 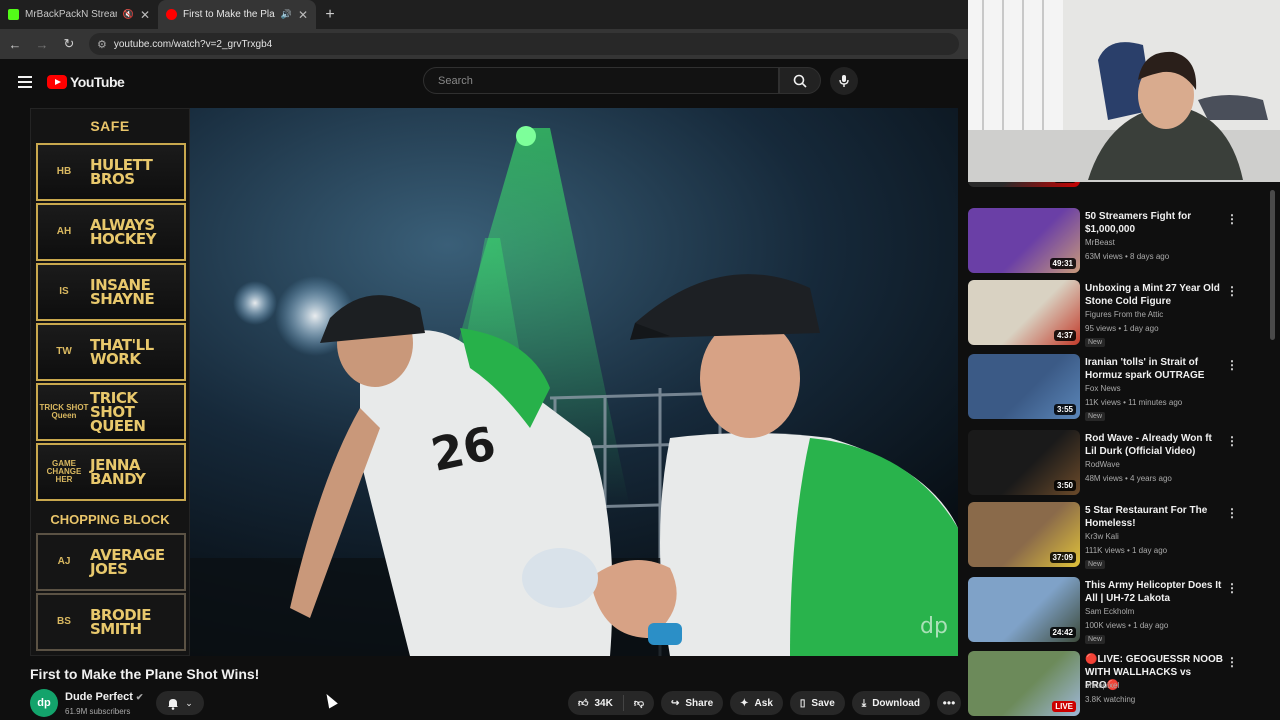 What do you see at coordinates (64, 231) in the screenshot?
I see `team-emblem: AH` at bounding box center [64, 231].